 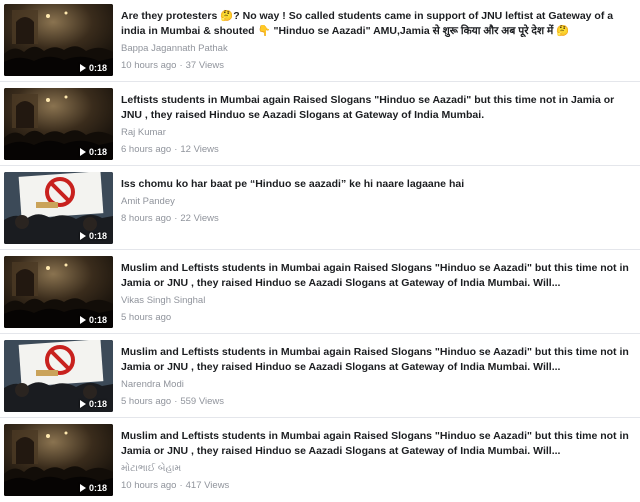 I want to click on video-author: Amit Pandey, so click(x=378, y=201).